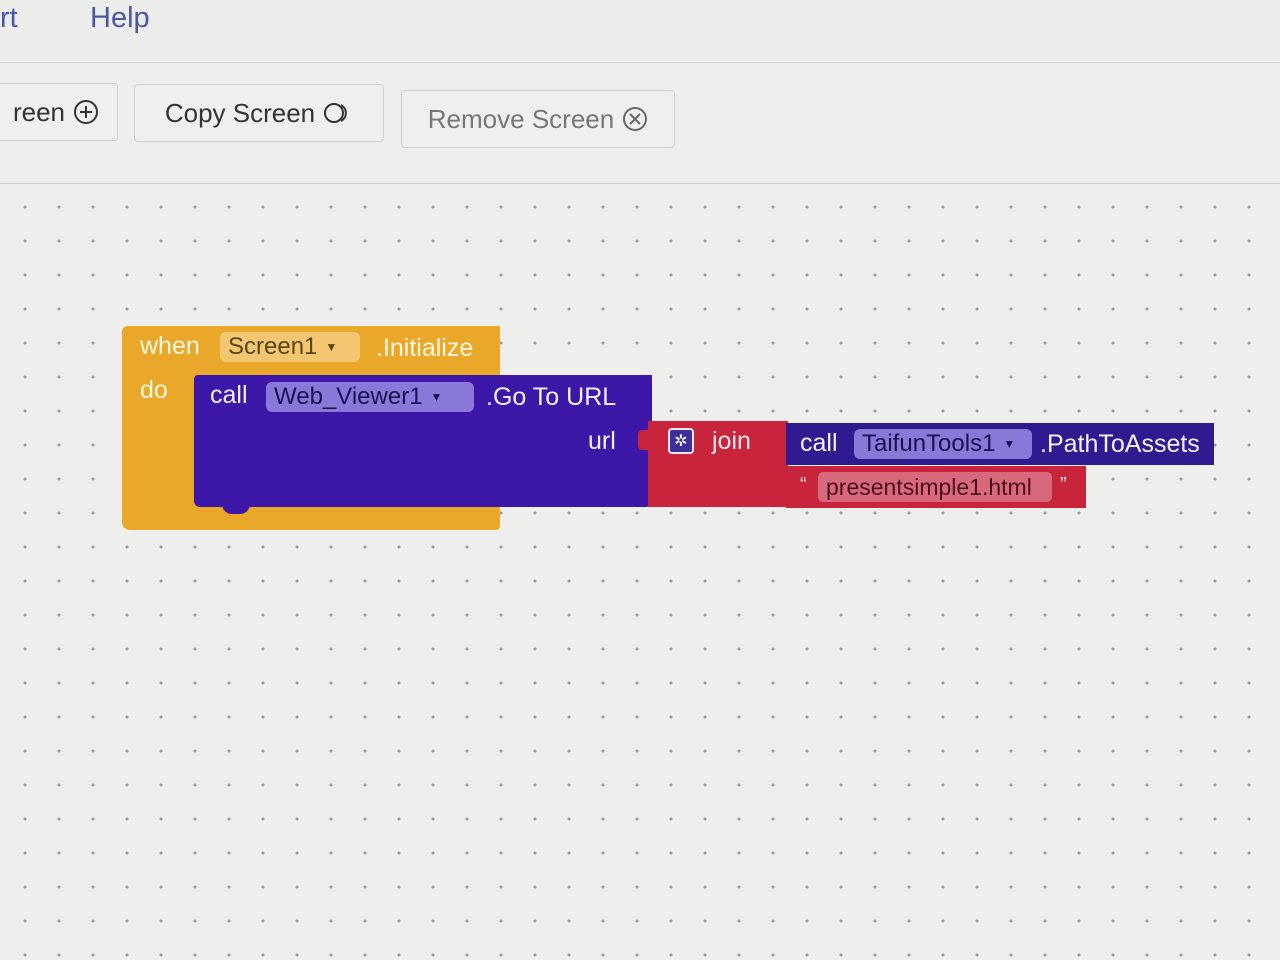 The image size is (1280, 960). I want to click on taifuntools-component-dropdown: TaifunTools1 ▼, so click(943, 444).